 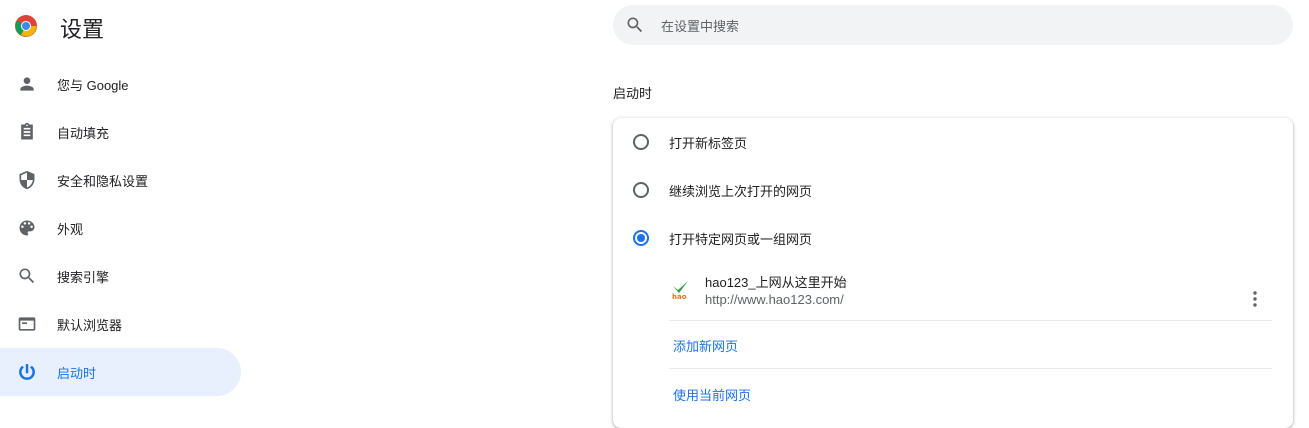 What do you see at coordinates (120, 276) in the screenshot?
I see `sidebar-item-search-engine: 搜索引擎` at bounding box center [120, 276].